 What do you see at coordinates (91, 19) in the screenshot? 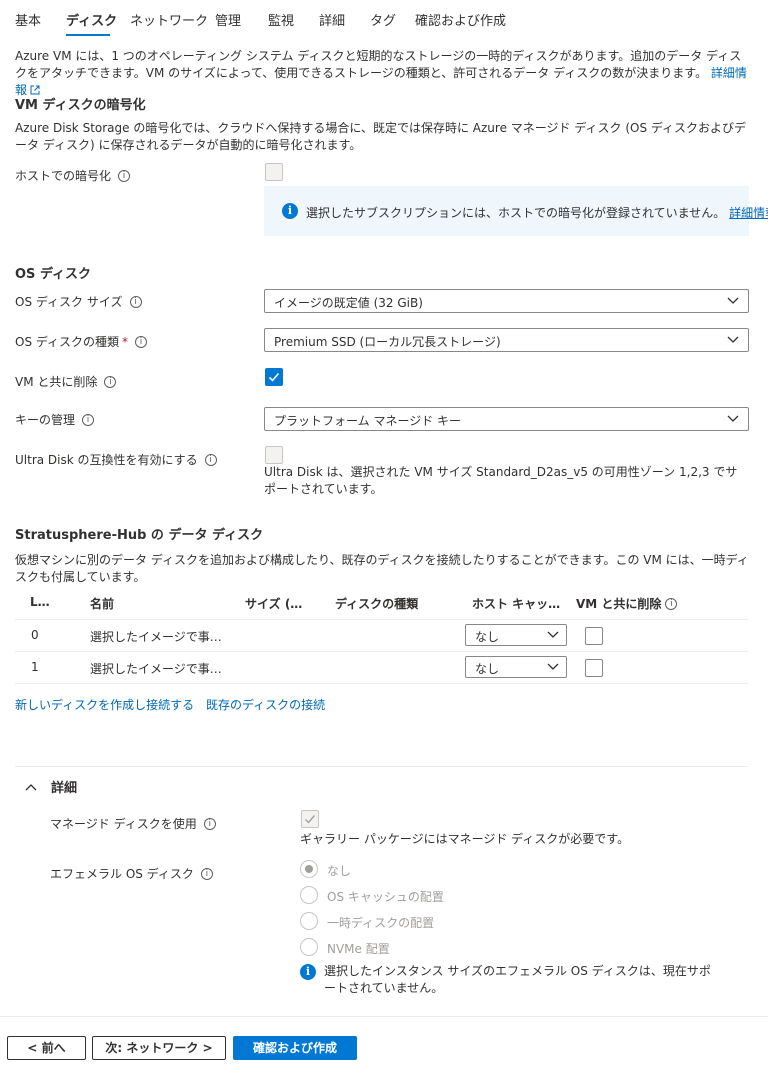
I see `tab-disks: ディスク` at bounding box center [91, 19].